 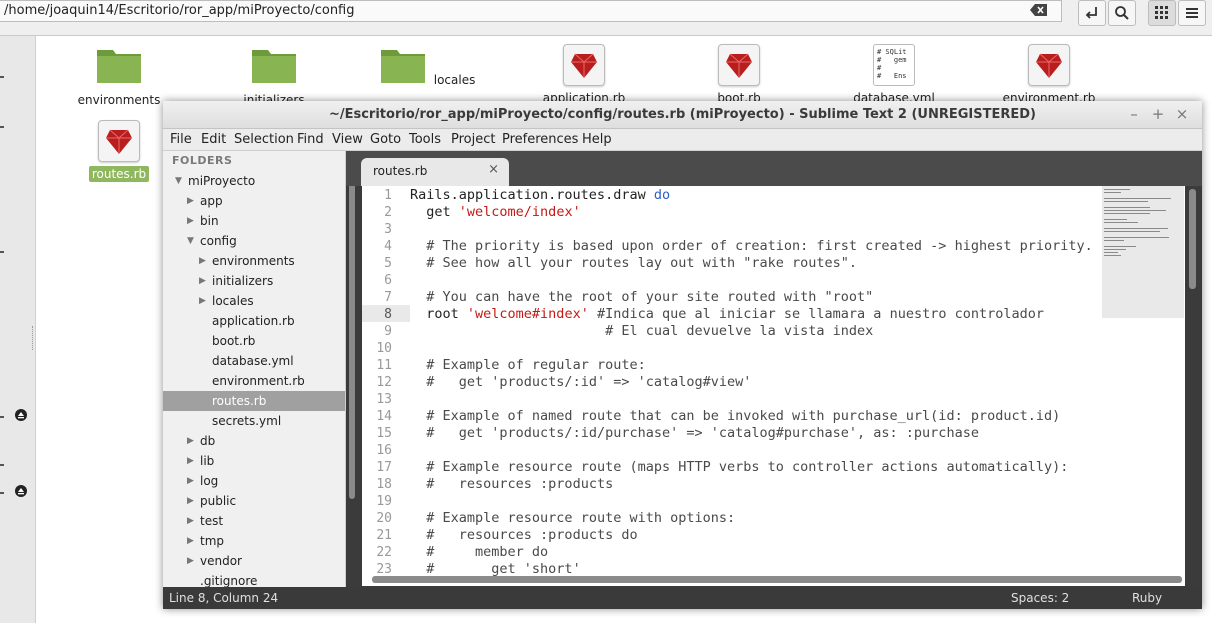 I want to click on indentation-setting: Spaces: 2, so click(x=1040, y=598).